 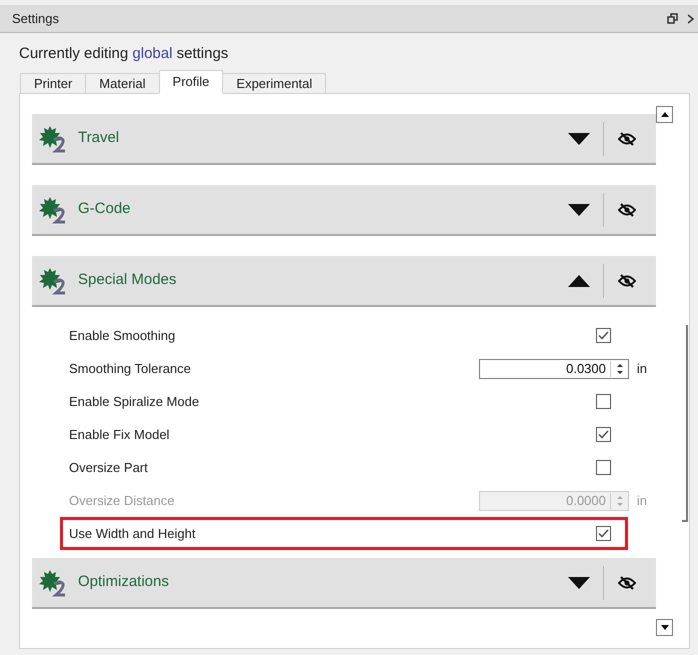 I want to click on tab: Printer, so click(x=53, y=83).